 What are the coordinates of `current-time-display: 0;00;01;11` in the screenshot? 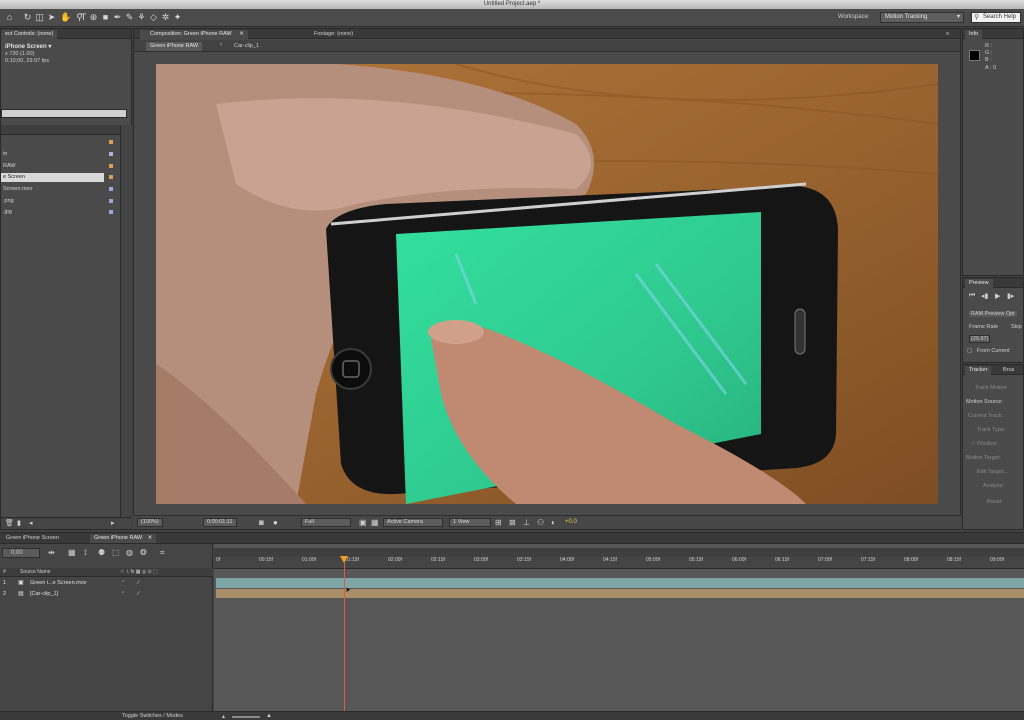 It's located at (220, 522).